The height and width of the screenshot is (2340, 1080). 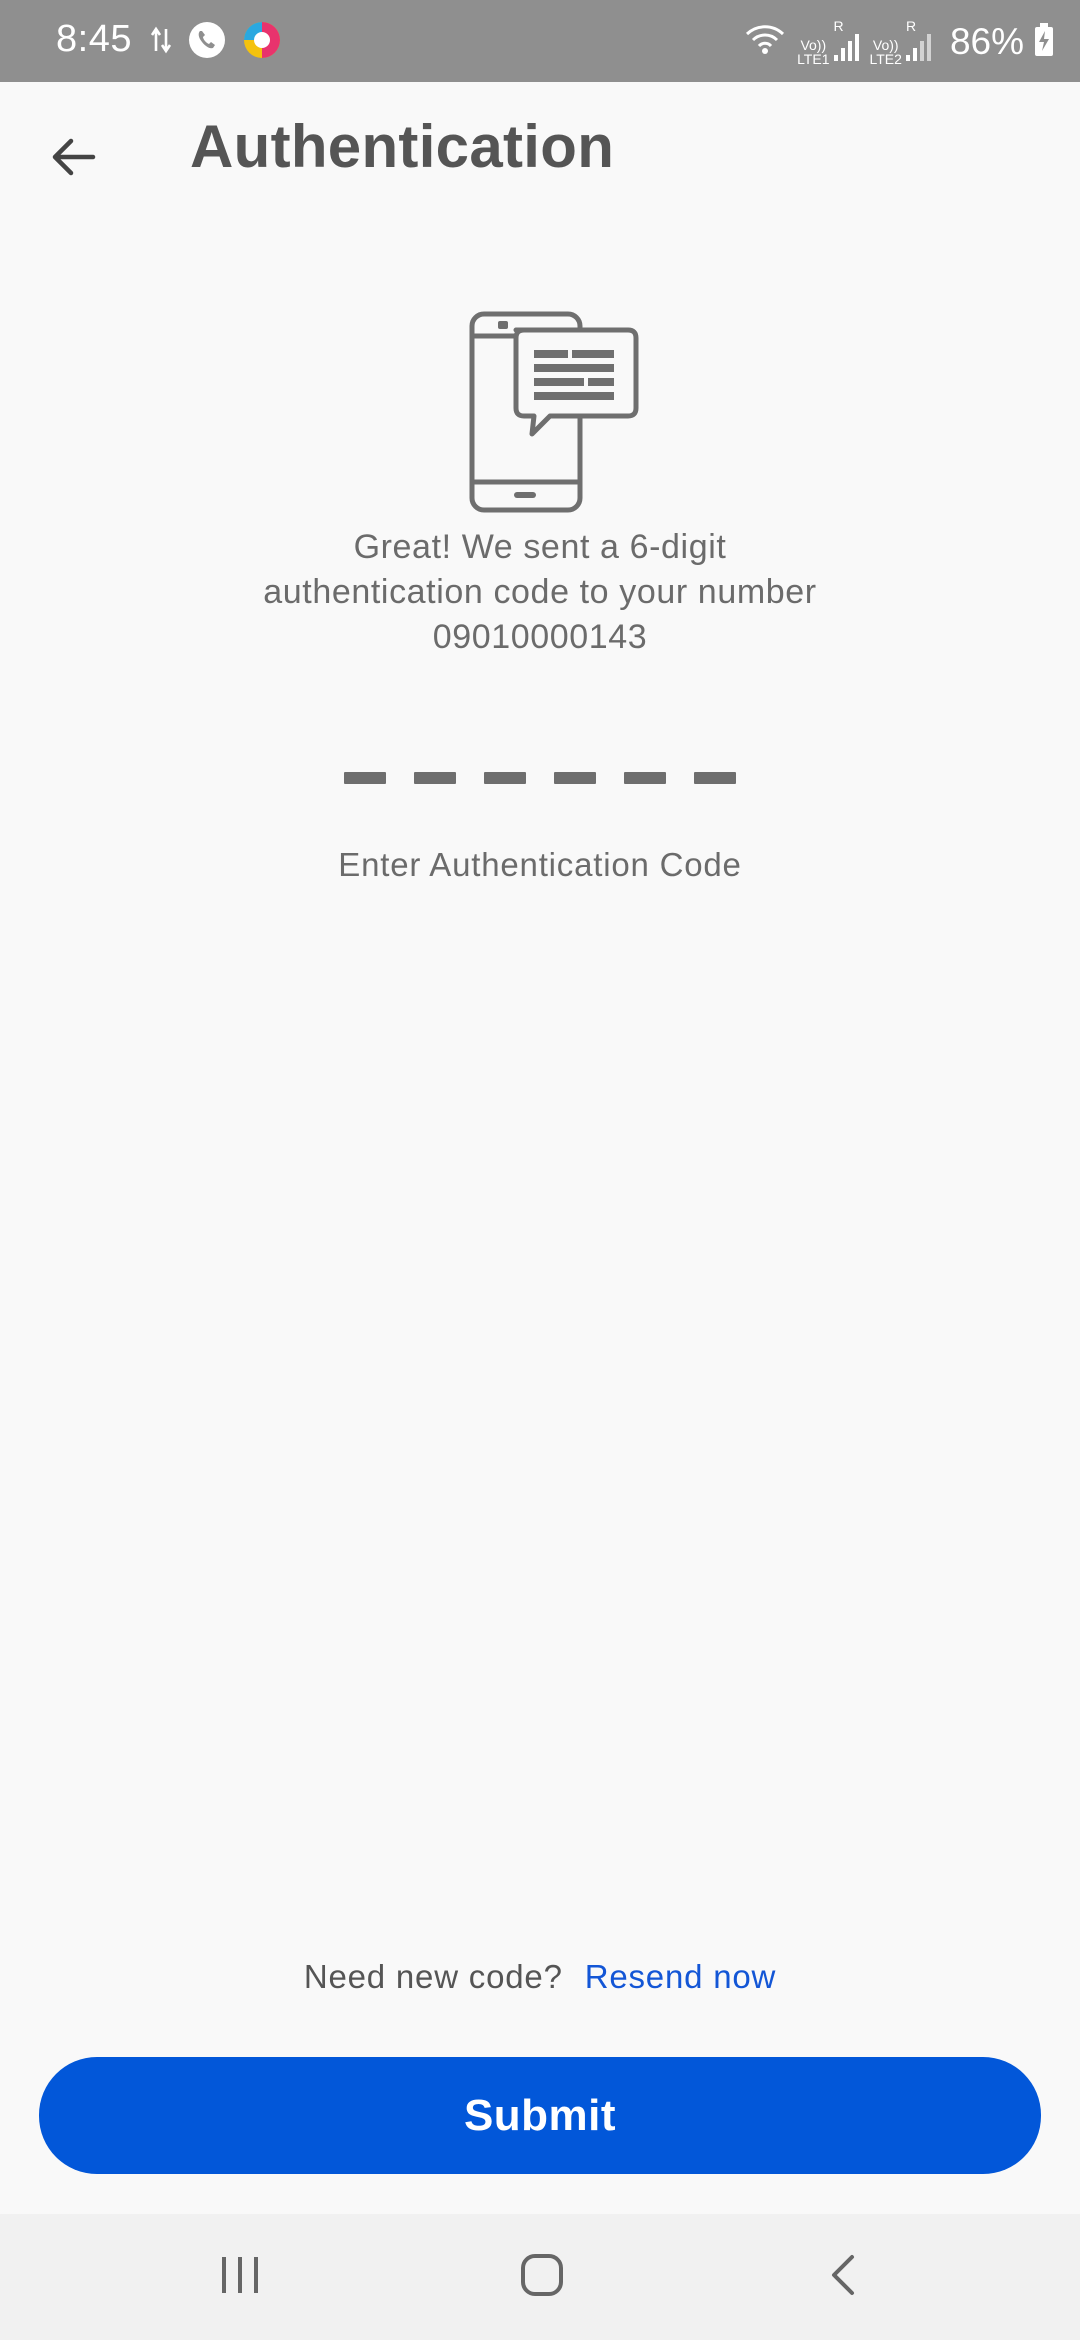 I want to click on volte-2-label: Vo)), so click(x=885, y=44).